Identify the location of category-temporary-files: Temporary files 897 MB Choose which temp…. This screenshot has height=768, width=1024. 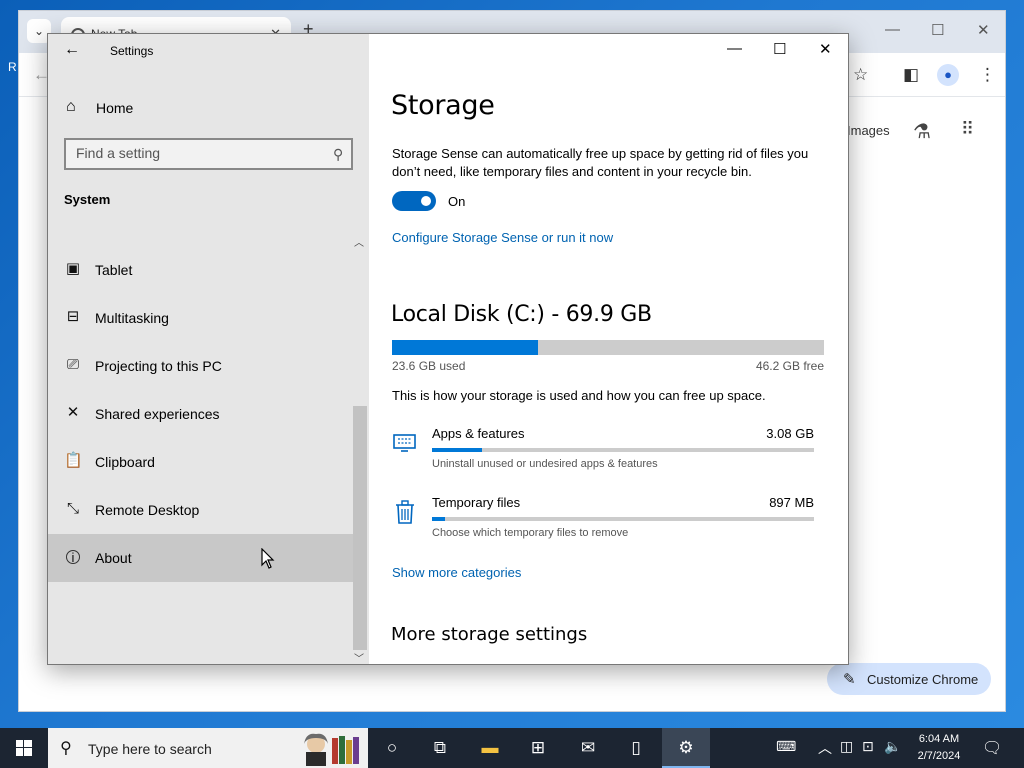
(607, 525).